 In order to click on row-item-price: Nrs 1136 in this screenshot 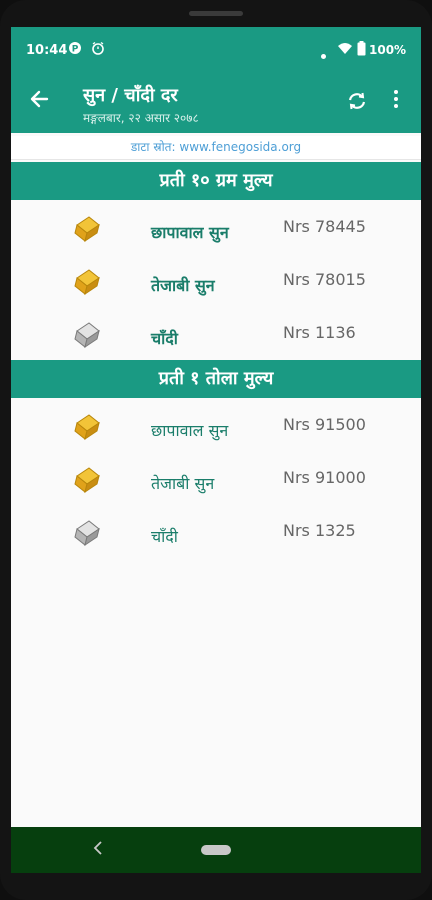, I will do `click(319, 332)`.